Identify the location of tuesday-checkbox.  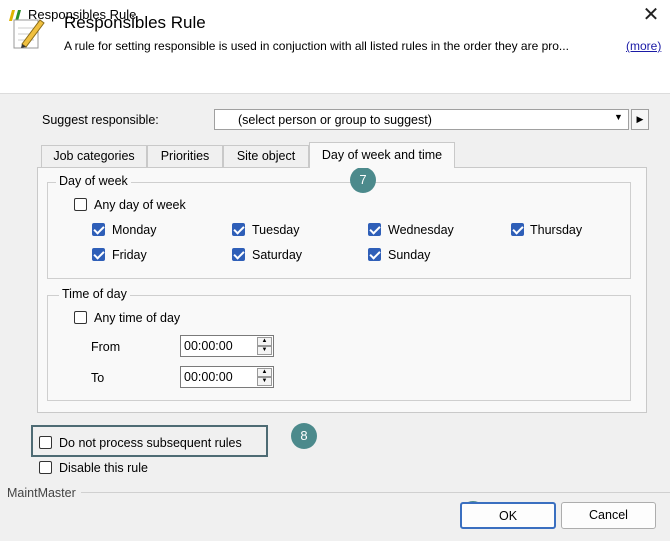
(238, 229).